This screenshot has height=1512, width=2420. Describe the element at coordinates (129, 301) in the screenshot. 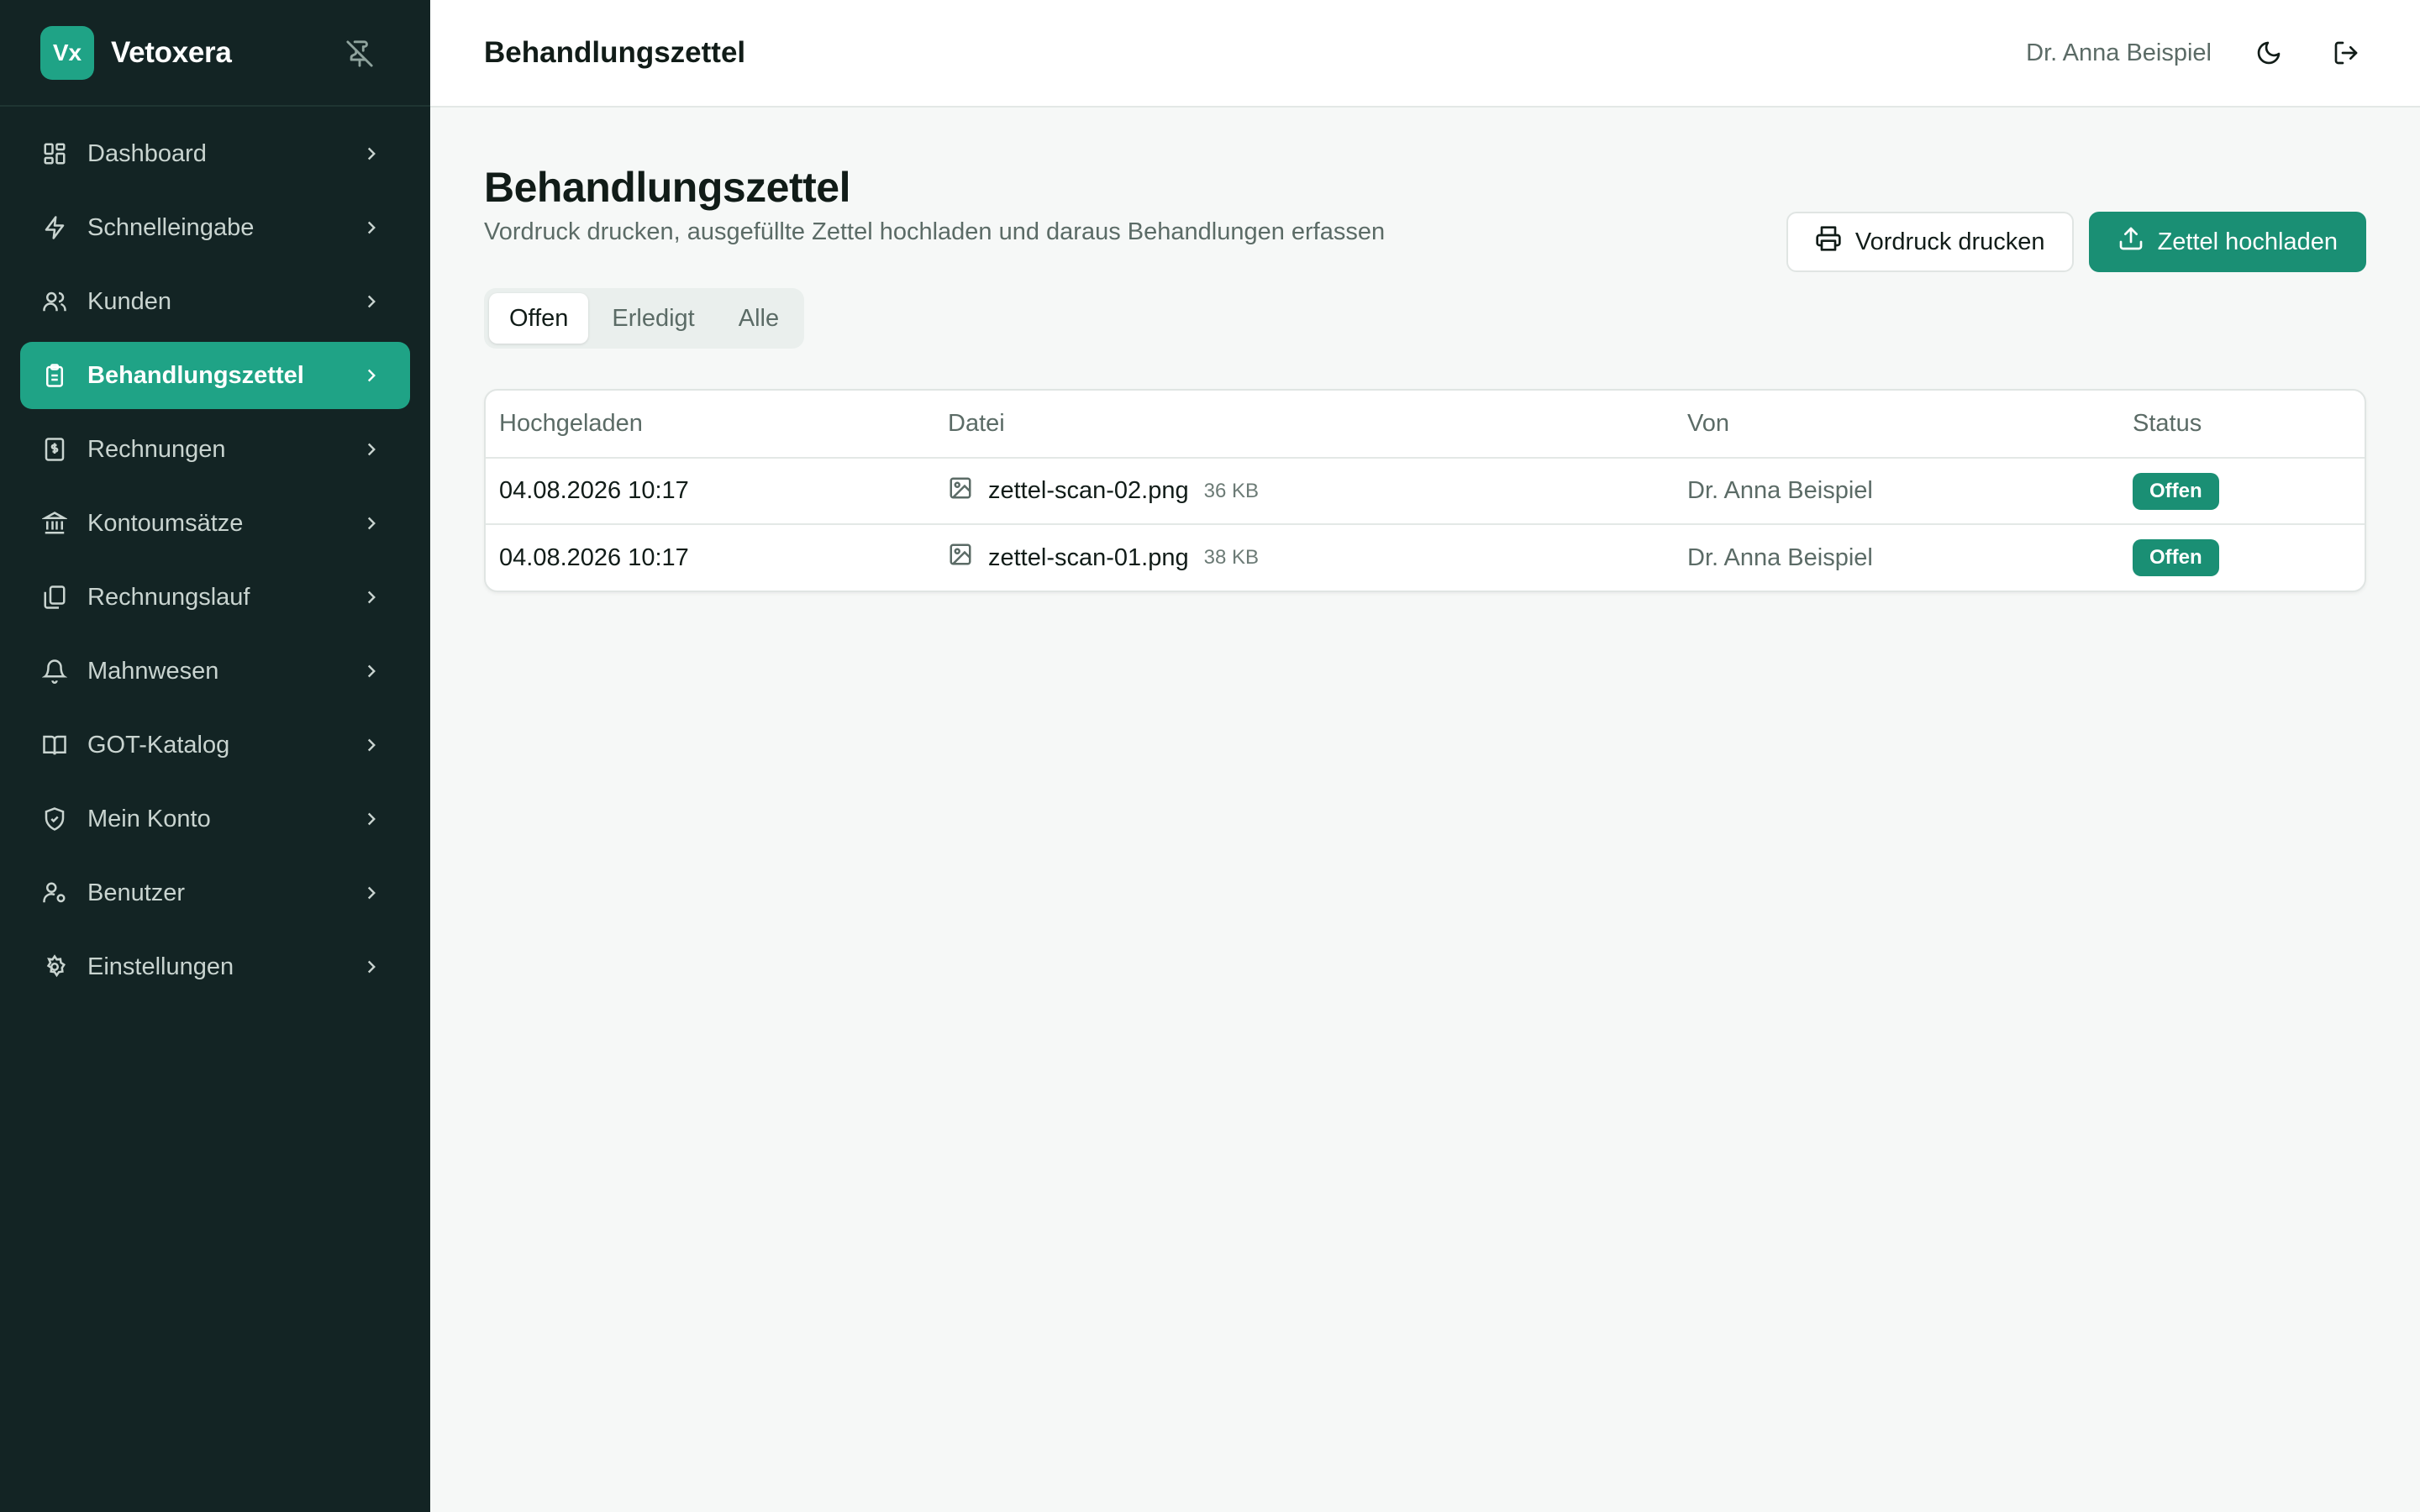

I see `sidebar-item-label: Kunden` at that location.